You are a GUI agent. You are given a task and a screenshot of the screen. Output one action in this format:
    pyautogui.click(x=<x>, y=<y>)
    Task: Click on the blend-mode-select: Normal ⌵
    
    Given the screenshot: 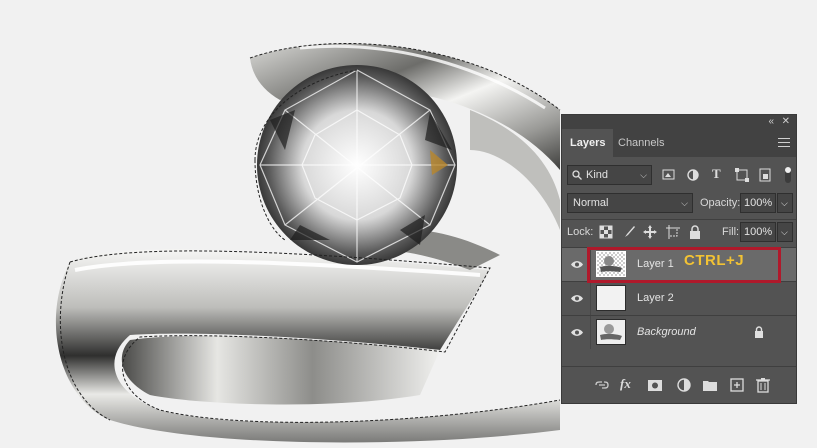 What is the action you would take?
    pyautogui.click(x=630, y=203)
    